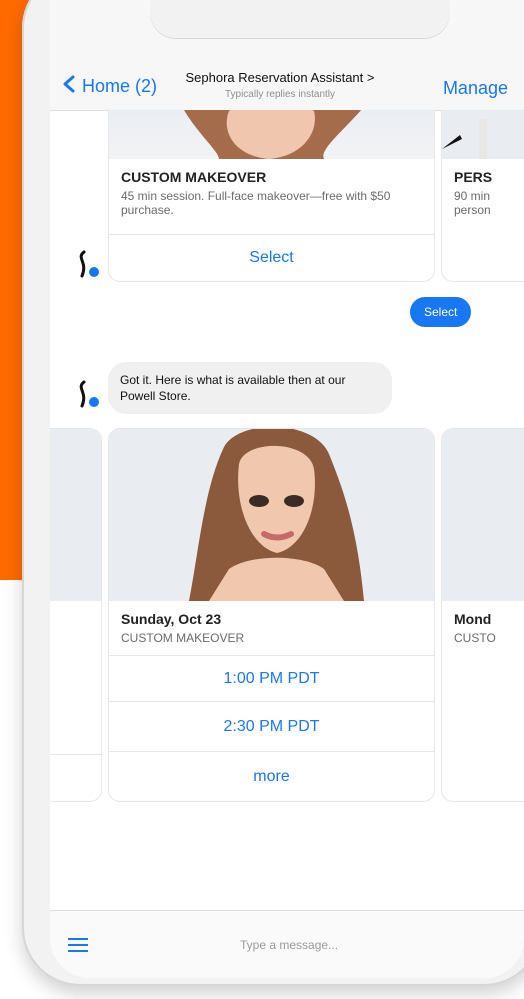  I want to click on product-image, so click(483, 134).